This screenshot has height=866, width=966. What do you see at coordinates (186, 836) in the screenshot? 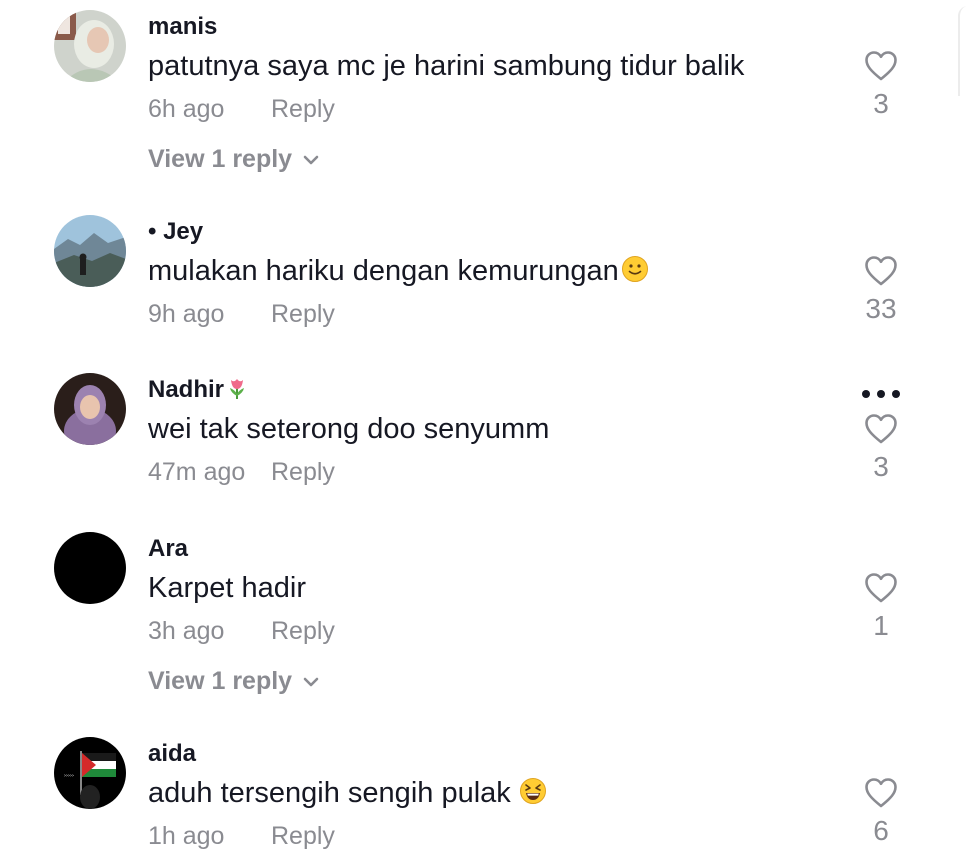
I see `comment-time: 1h ago` at bounding box center [186, 836].